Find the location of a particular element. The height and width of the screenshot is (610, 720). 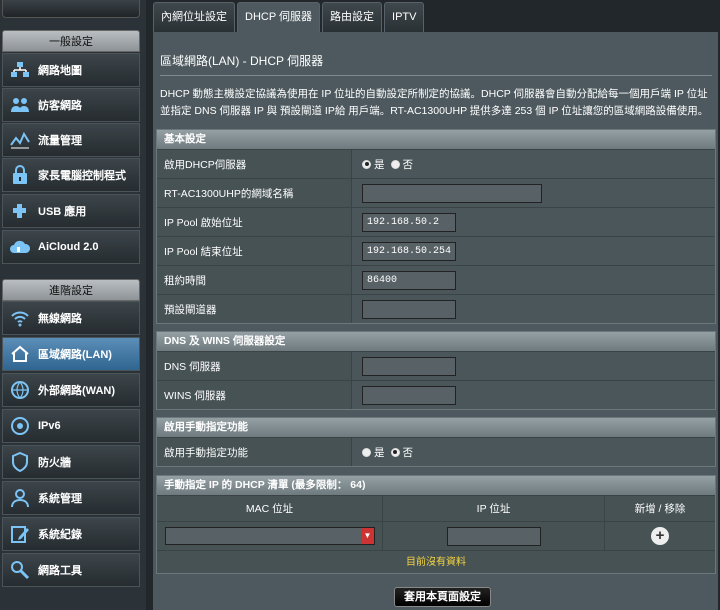

manual-assignment-no-radio: 否 is located at coordinates (402, 452).